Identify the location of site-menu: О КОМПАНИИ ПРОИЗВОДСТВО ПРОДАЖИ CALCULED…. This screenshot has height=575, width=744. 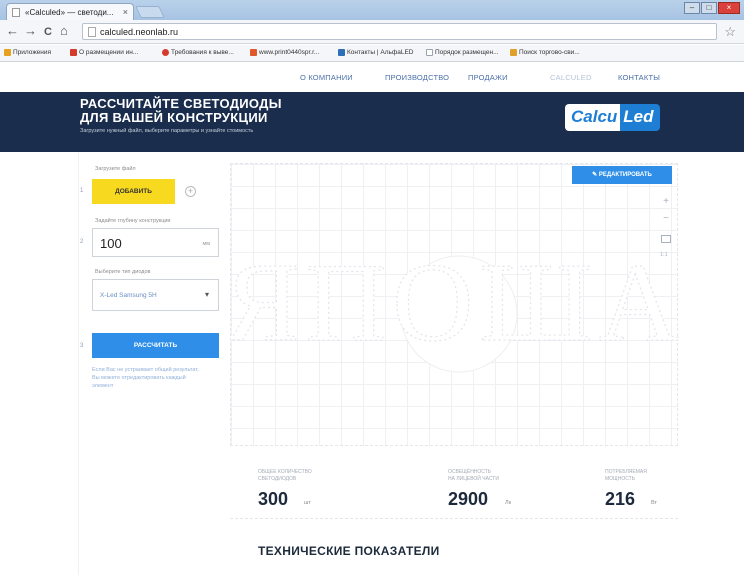
(372, 77).